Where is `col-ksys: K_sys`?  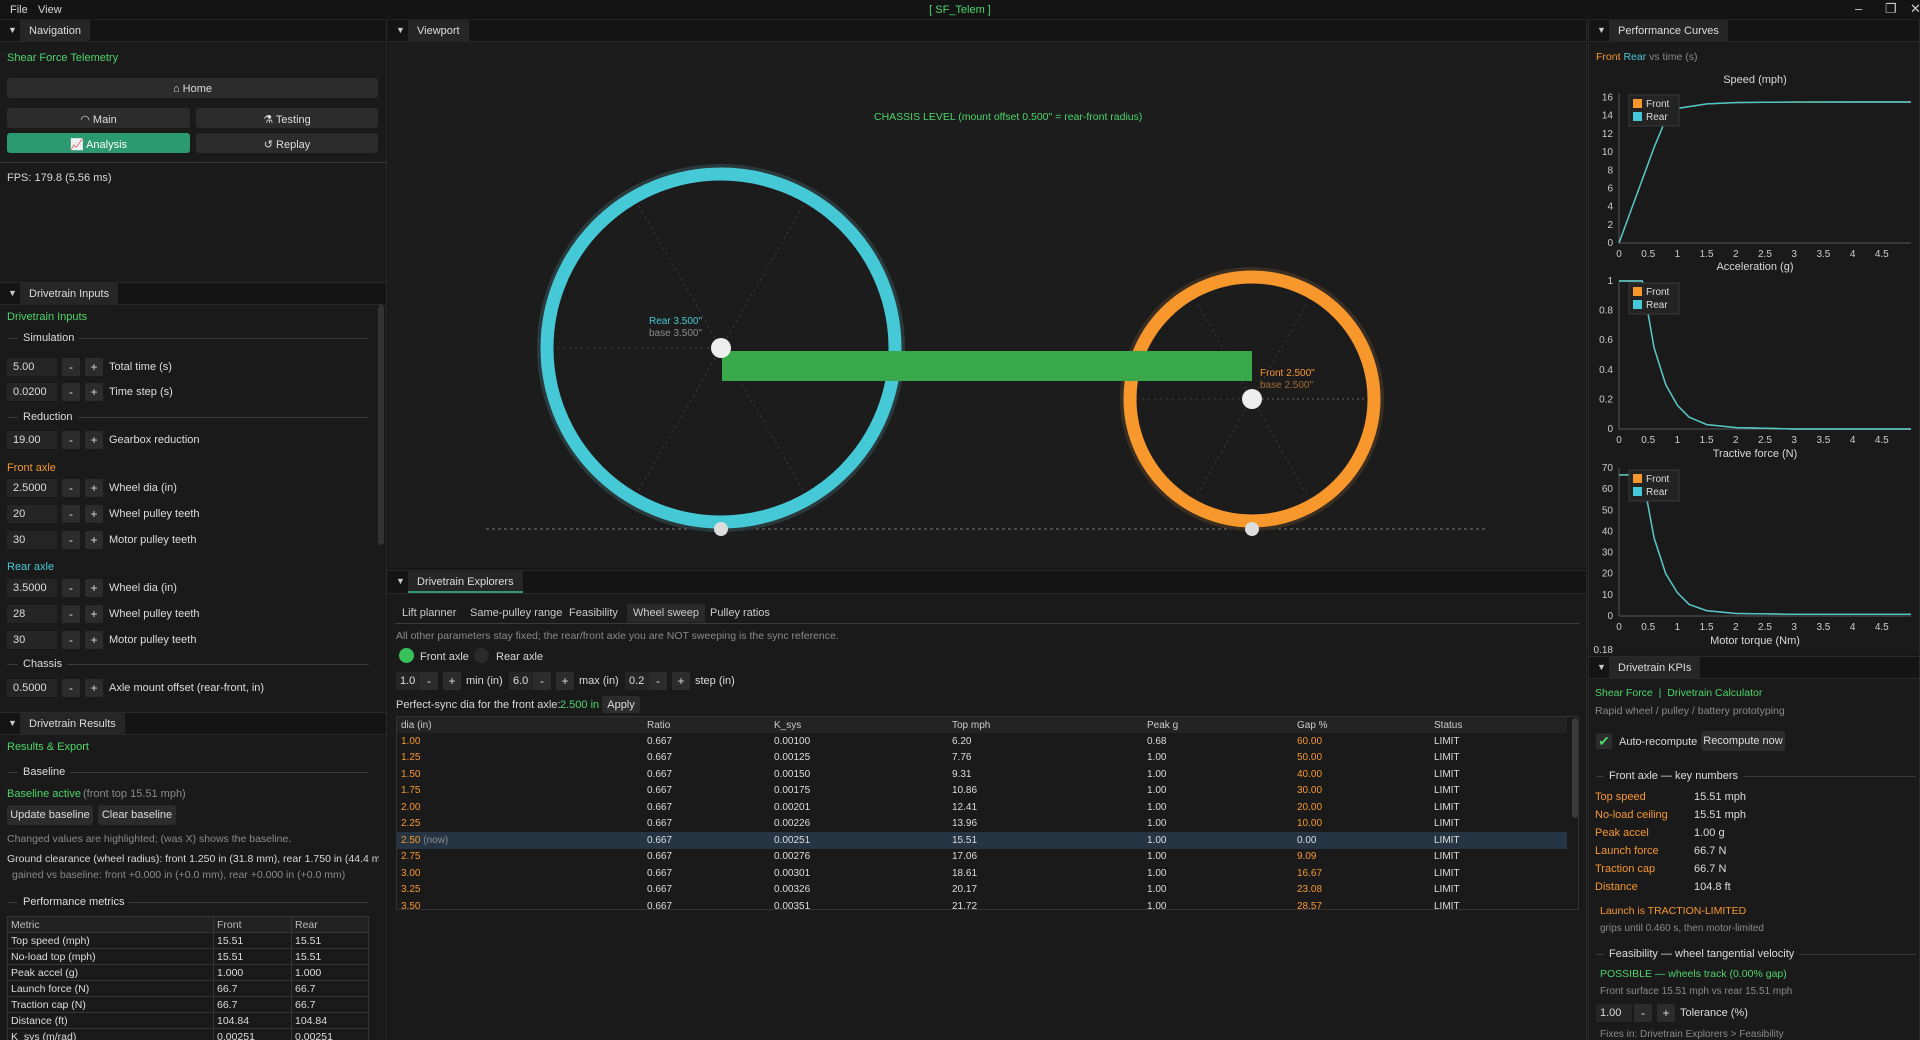
col-ksys: K_sys is located at coordinates (859, 725).